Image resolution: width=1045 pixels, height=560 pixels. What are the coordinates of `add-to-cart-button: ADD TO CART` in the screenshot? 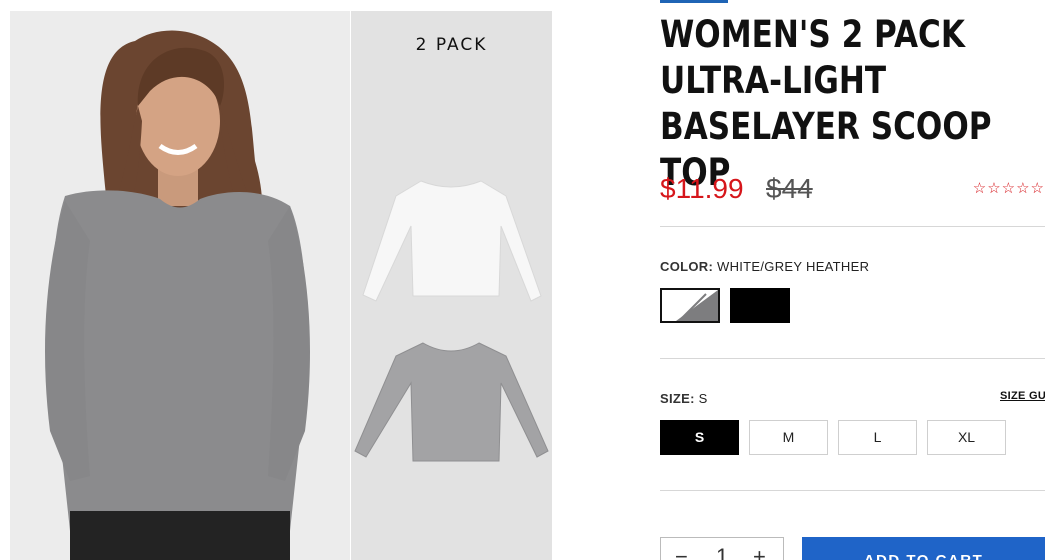 It's located at (923, 548).